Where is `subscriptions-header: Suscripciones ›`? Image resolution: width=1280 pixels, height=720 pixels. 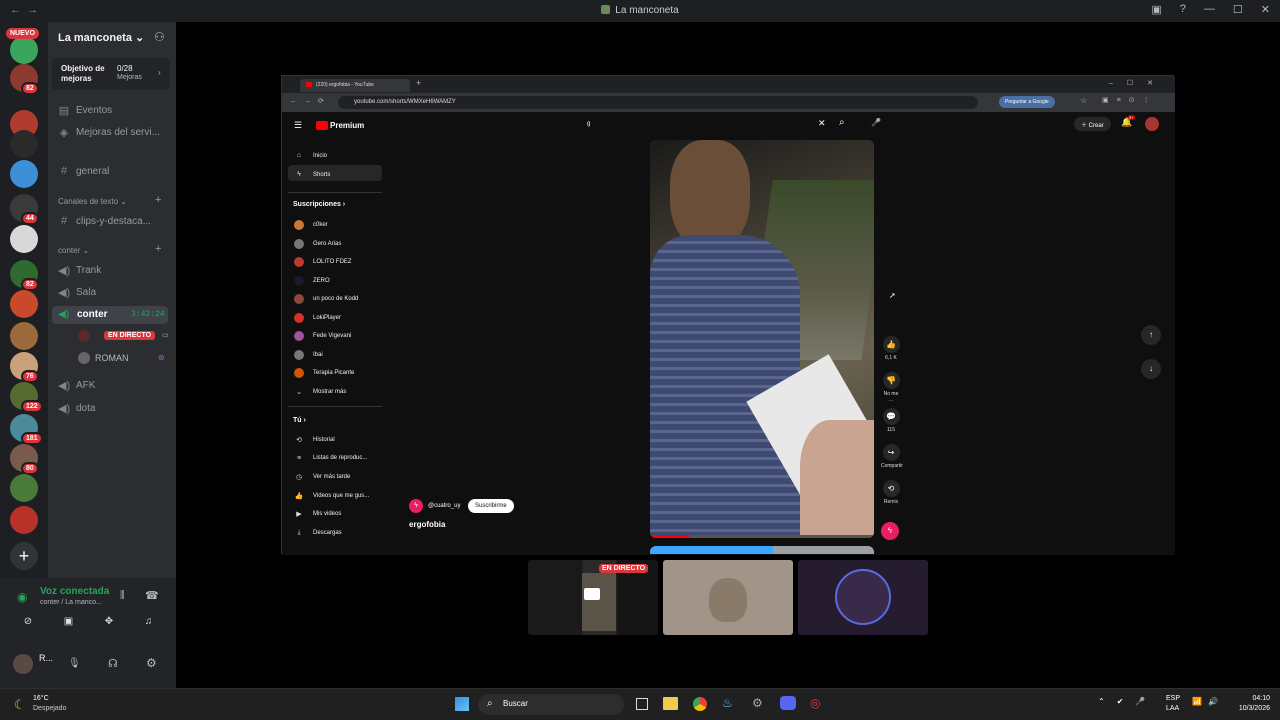
subscriptions-header: Suscripciones › is located at coordinates (319, 204).